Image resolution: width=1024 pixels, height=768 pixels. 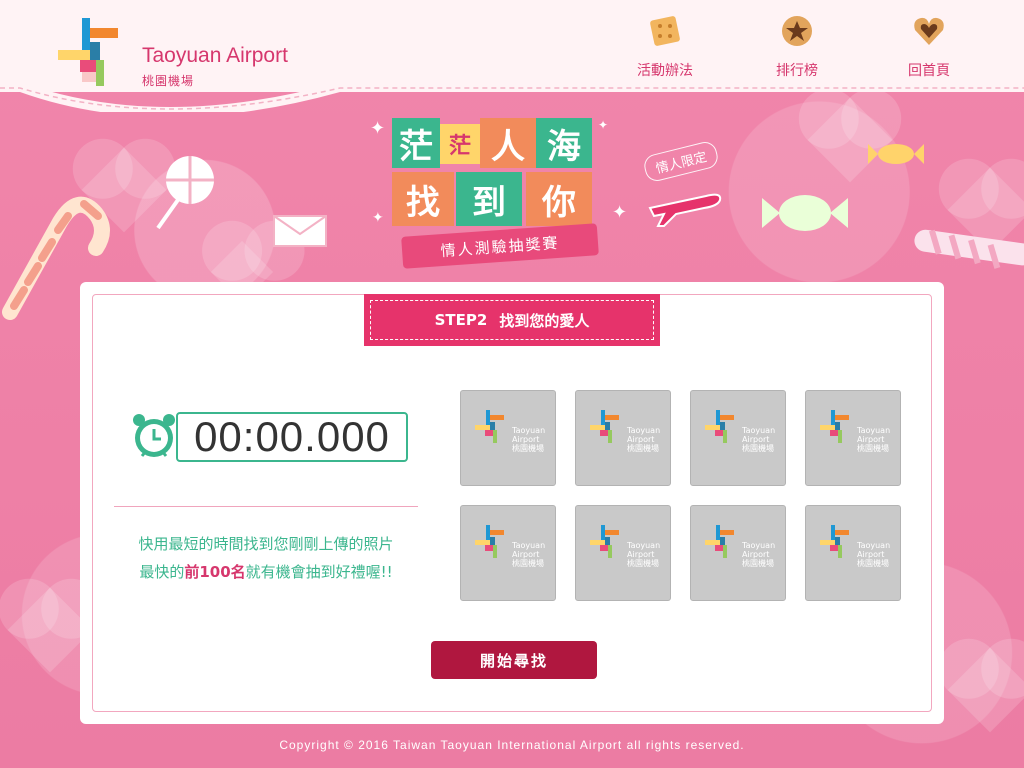 I want to click on start-search-button: 開始尋找, so click(x=514, y=660).